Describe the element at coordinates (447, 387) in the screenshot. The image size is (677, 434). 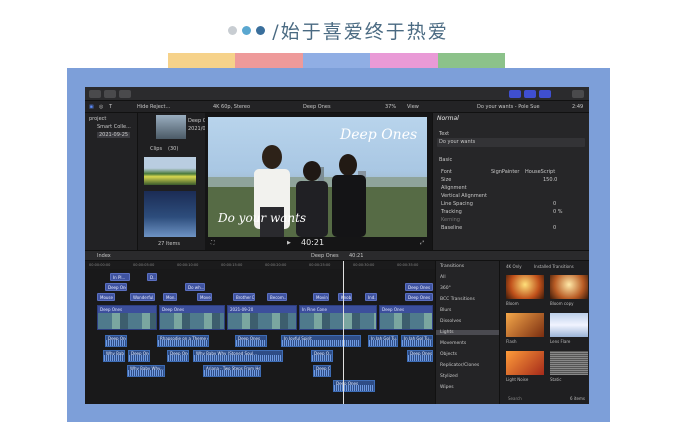
I see `transition-category: Wipes` at that location.